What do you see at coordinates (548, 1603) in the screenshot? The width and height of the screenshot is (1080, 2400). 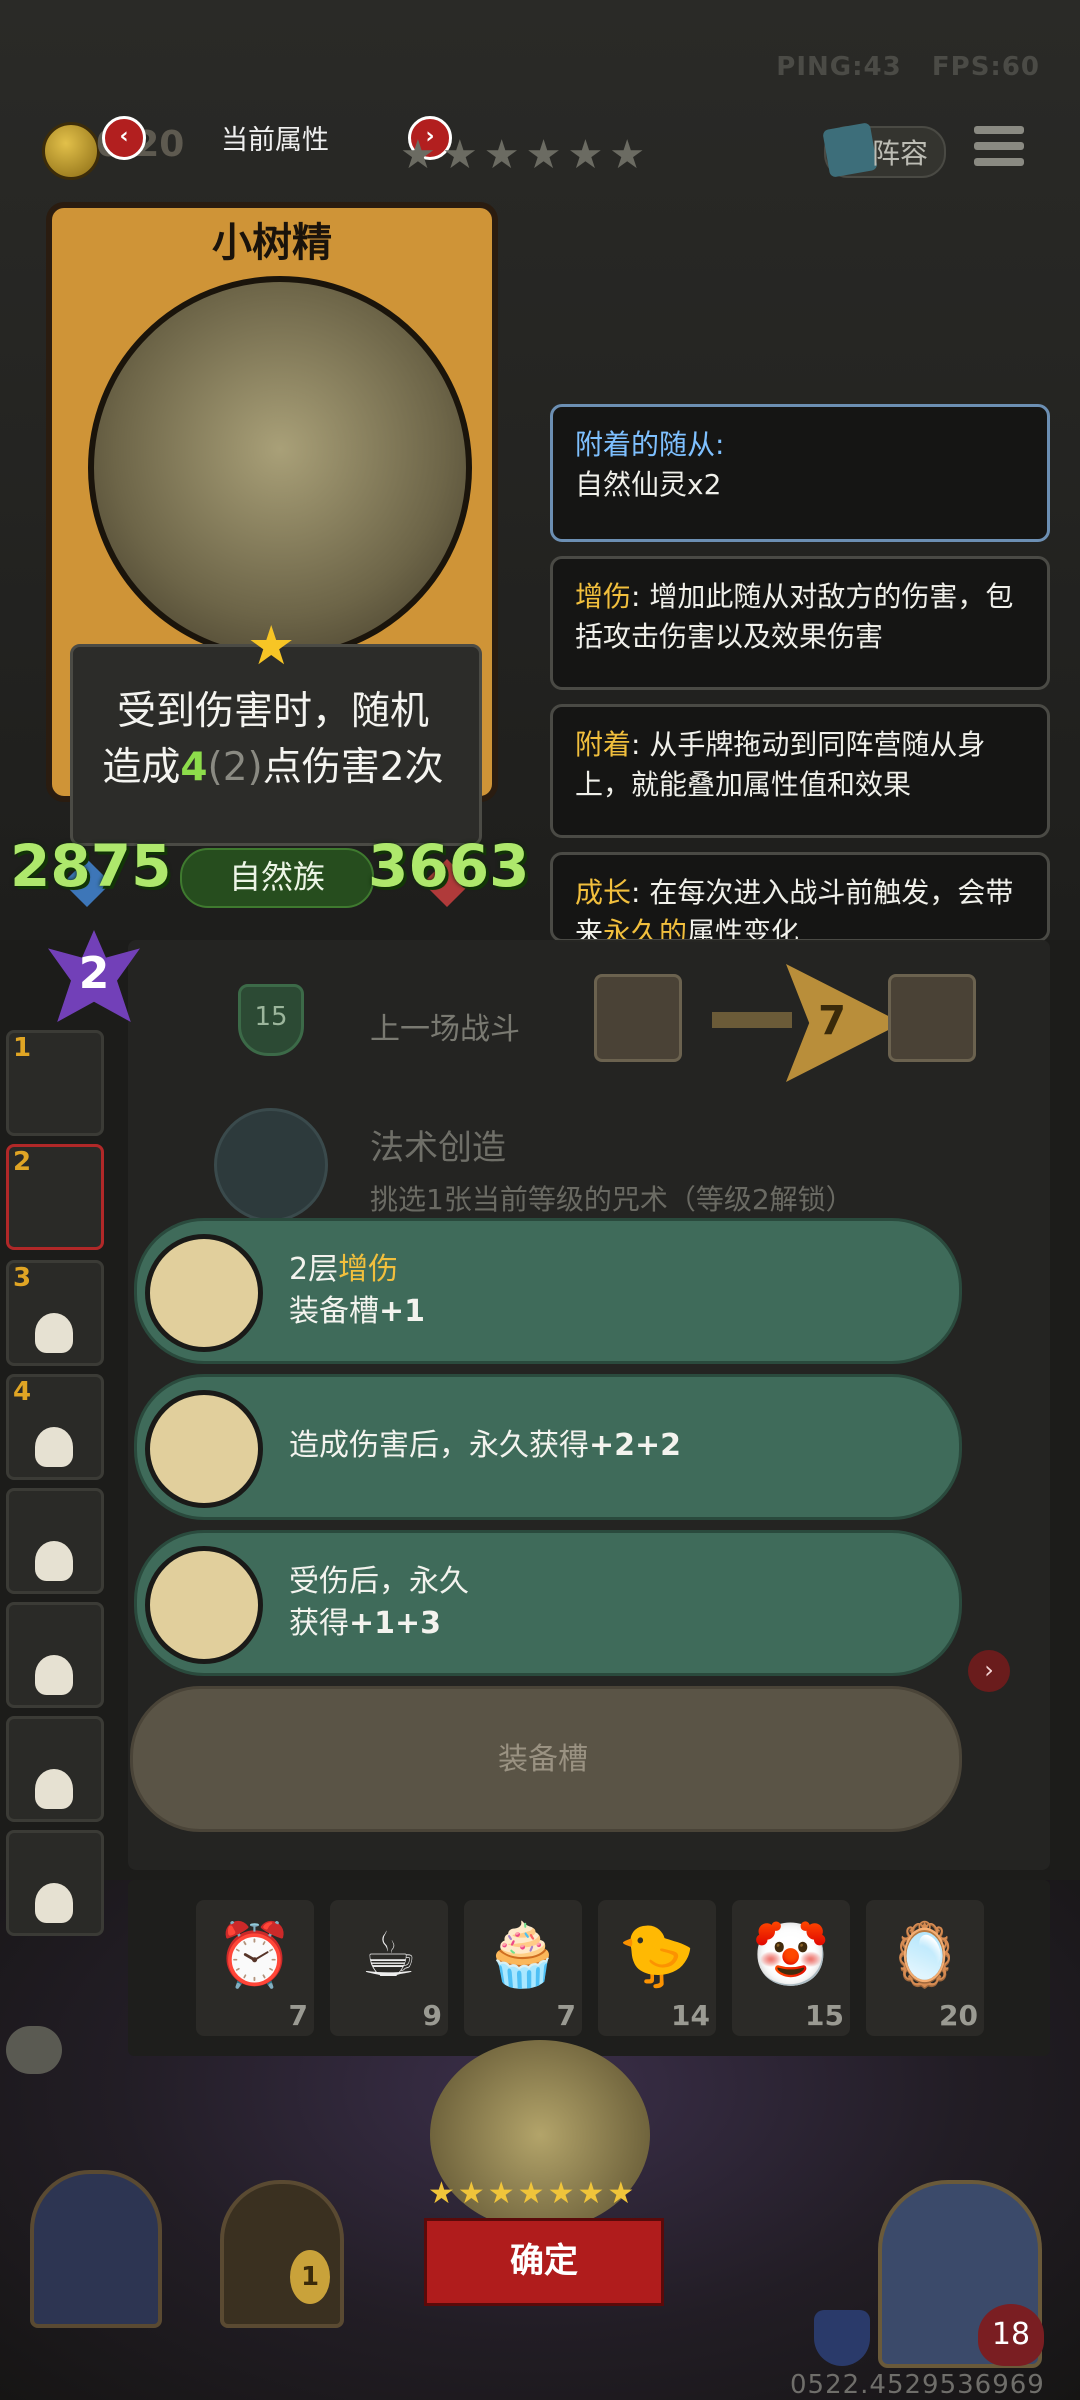 I see `option-hurt-growth: 受伤后，永久 获得+1+3` at bounding box center [548, 1603].